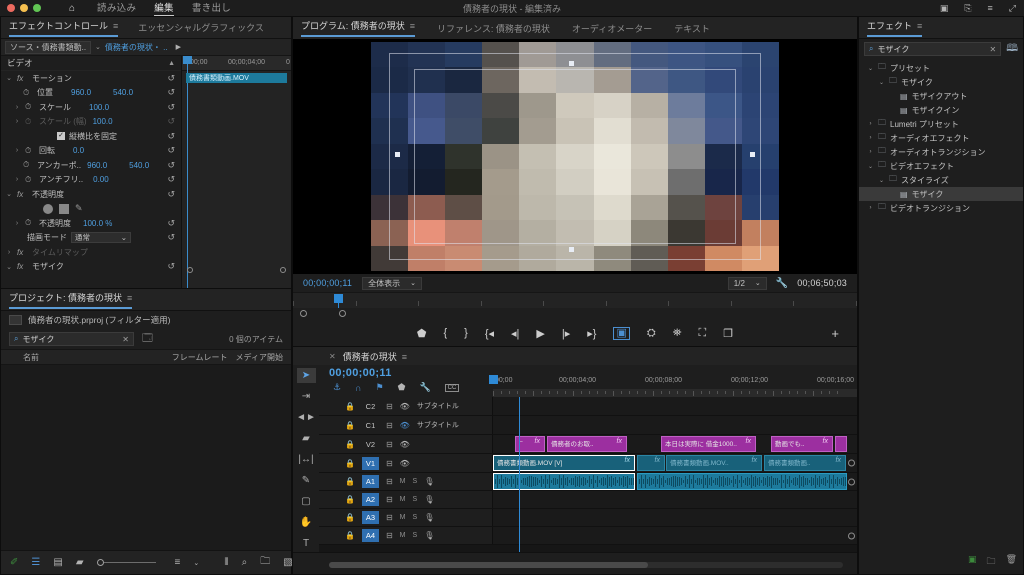 The width and height of the screenshot is (1024, 575). Describe the element at coordinates (621, 333) in the screenshot. I see `lift-icon: ▣` at that location.